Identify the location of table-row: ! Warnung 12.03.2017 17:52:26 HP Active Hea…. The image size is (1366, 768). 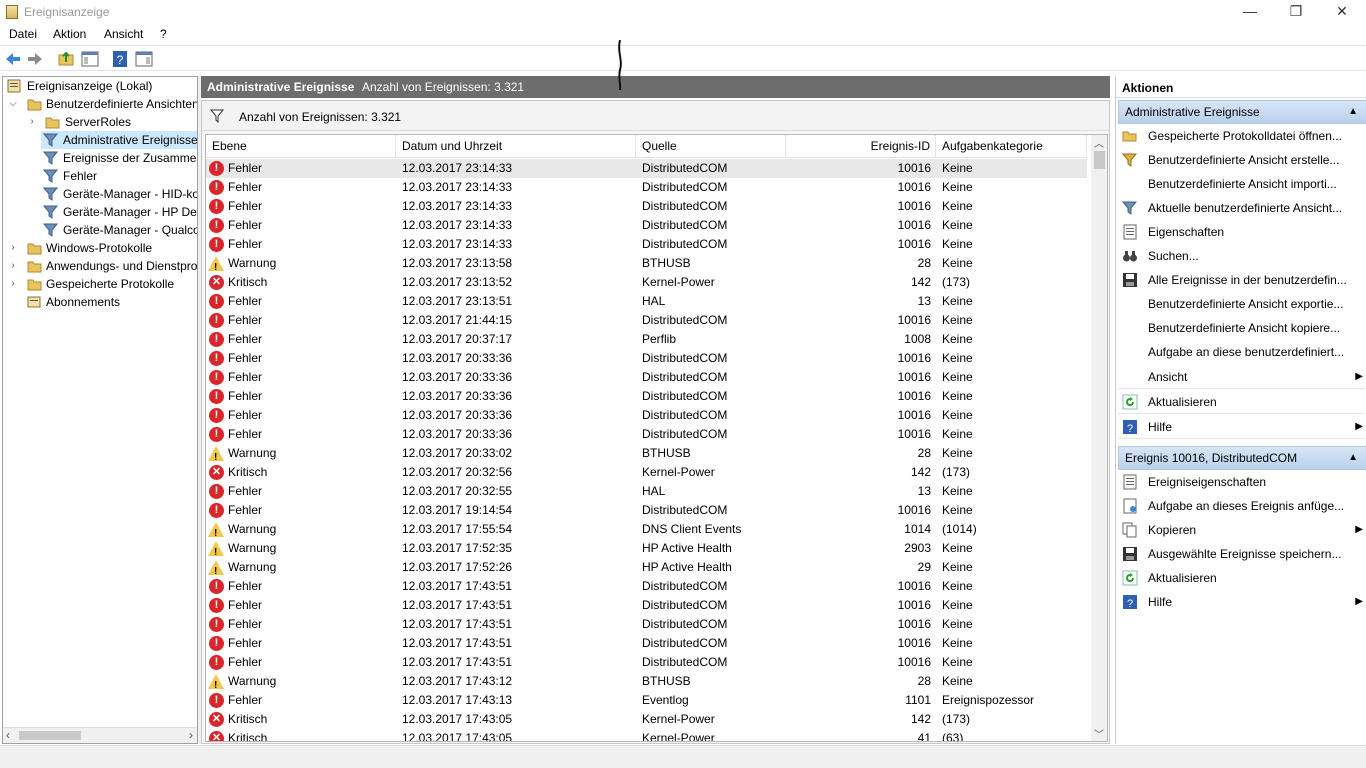
(646, 567).